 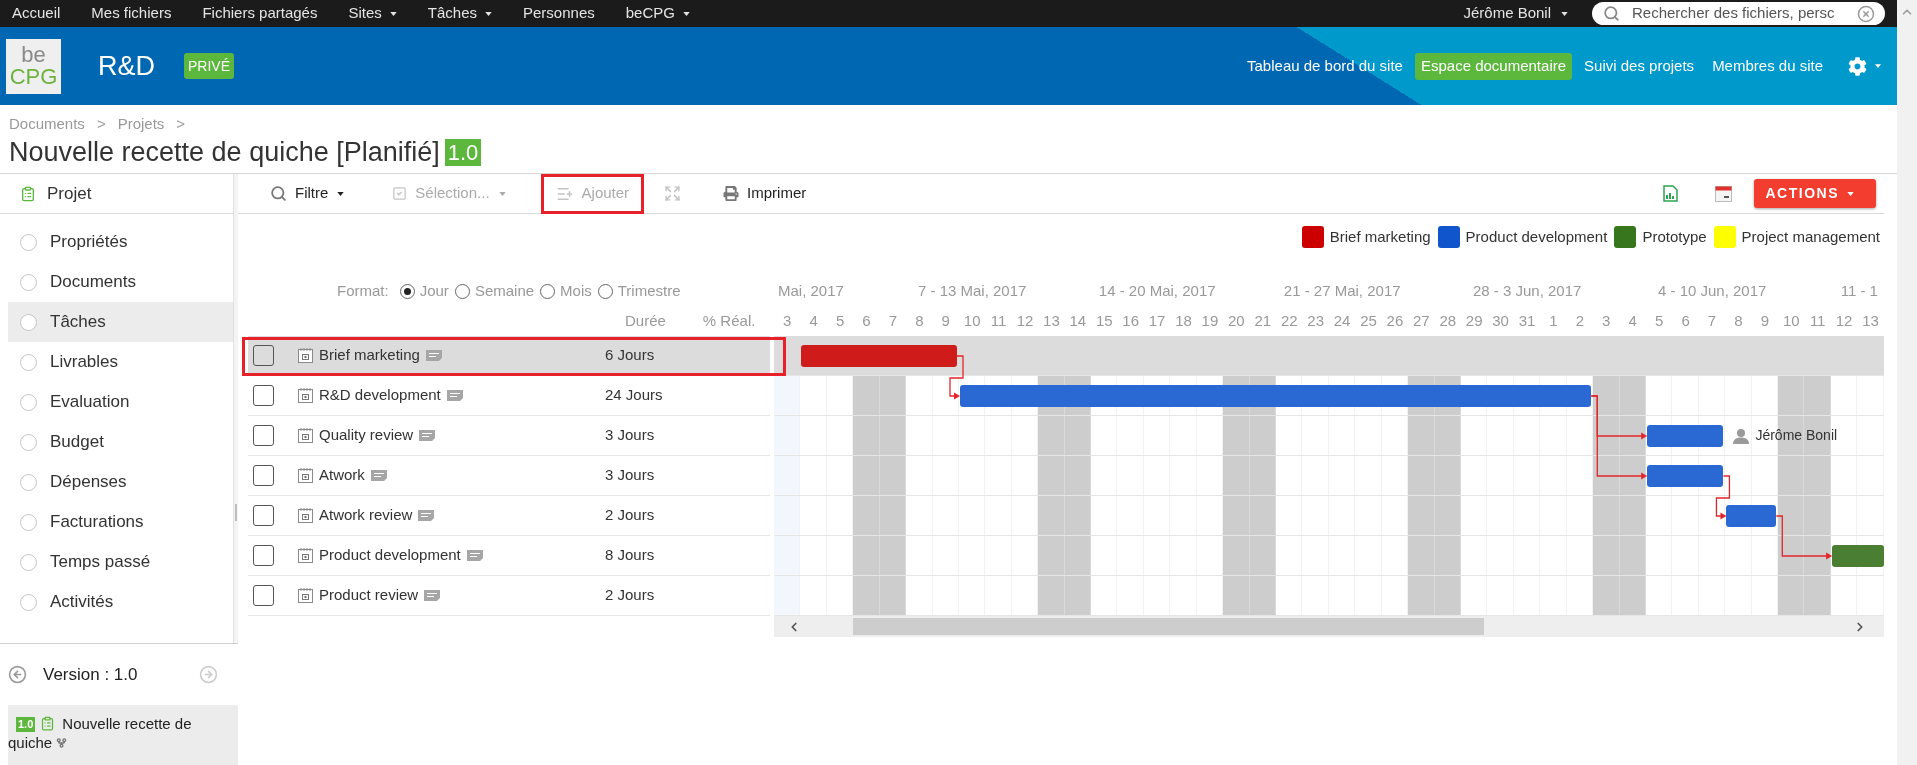 What do you see at coordinates (1670, 193) in the screenshot?
I see `spreadsheet-icon` at bounding box center [1670, 193].